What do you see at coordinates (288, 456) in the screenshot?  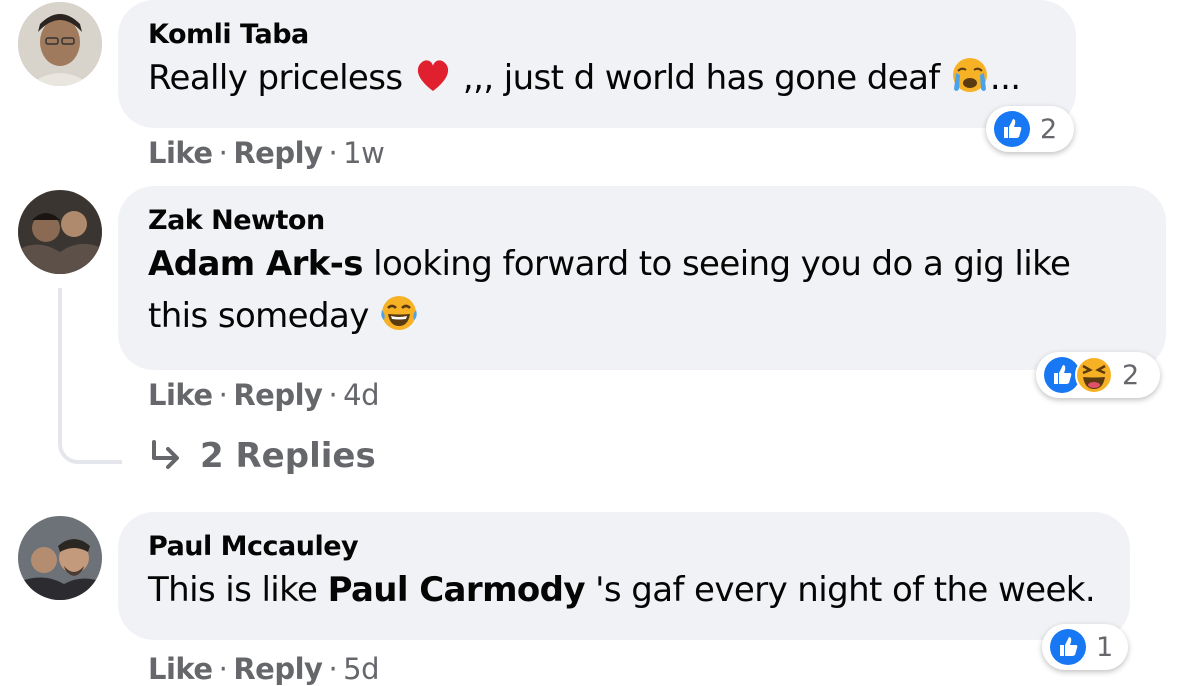 I see `replies-count-label: 2 Replies` at bounding box center [288, 456].